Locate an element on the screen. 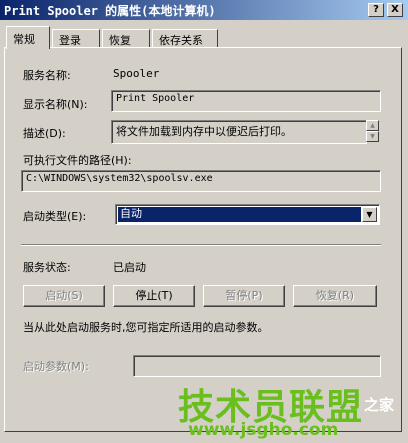 Image resolution: width=408 pixels, height=443 pixels. startup-type-value: 自动 is located at coordinates (239, 214).